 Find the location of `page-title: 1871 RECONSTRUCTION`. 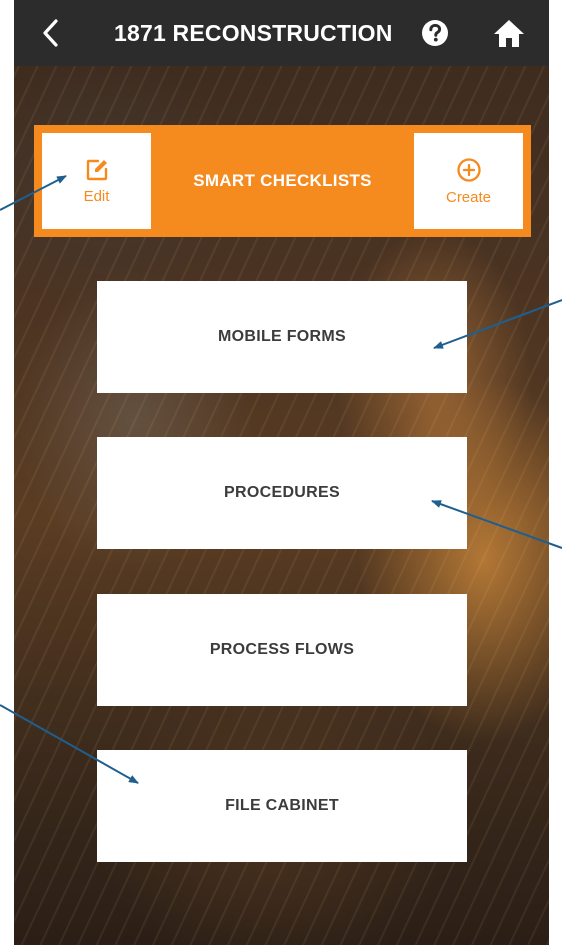

page-title: 1871 RECONSTRUCTION is located at coordinates (253, 33).